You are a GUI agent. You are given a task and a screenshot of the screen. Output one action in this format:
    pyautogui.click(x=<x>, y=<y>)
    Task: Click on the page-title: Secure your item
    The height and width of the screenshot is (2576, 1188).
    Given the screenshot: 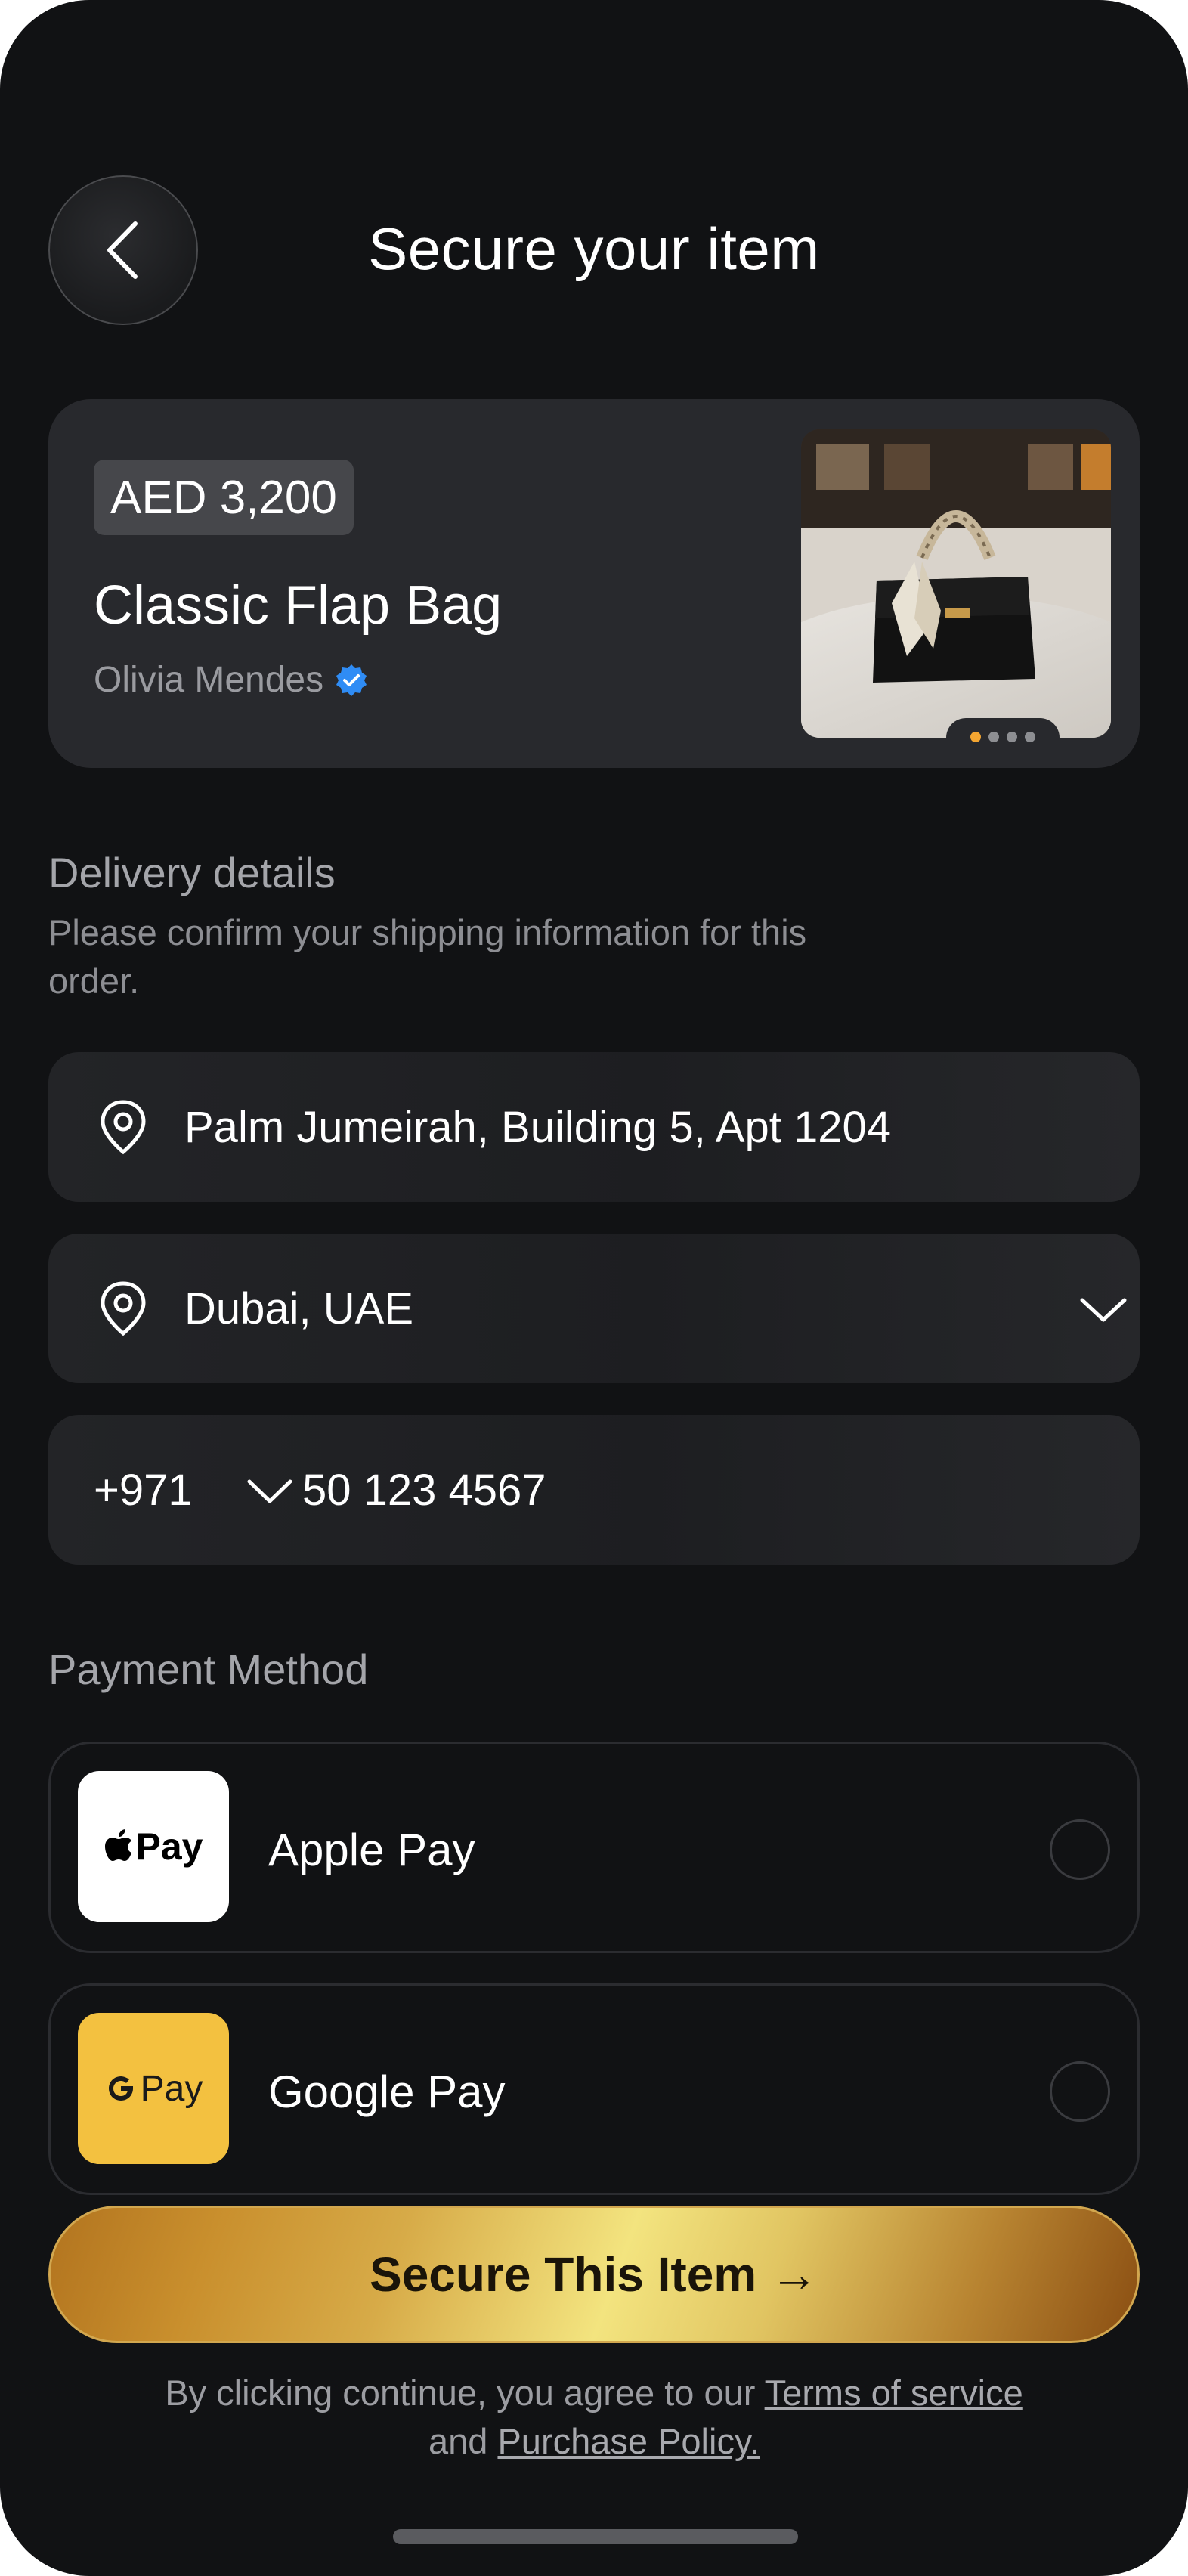 What is the action you would take?
    pyautogui.click(x=594, y=248)
    